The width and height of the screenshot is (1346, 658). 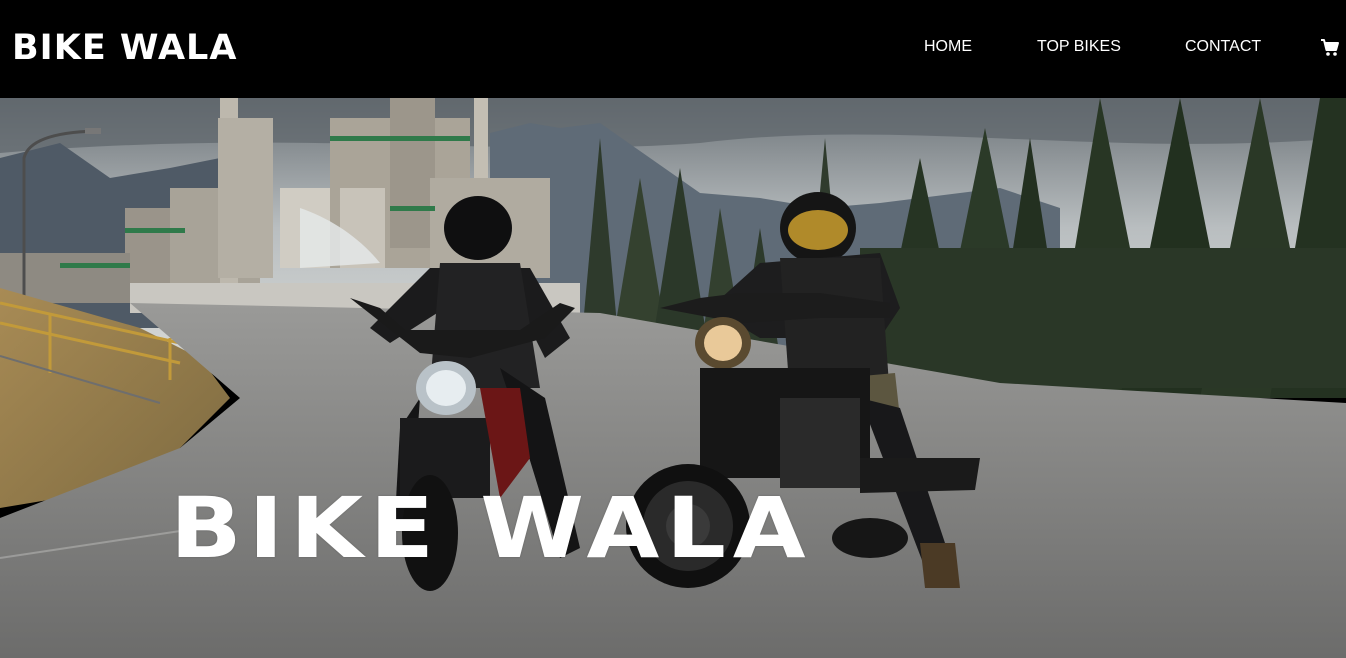 I want to click on nav-link-home: HOME, so click(x=948, y=47).